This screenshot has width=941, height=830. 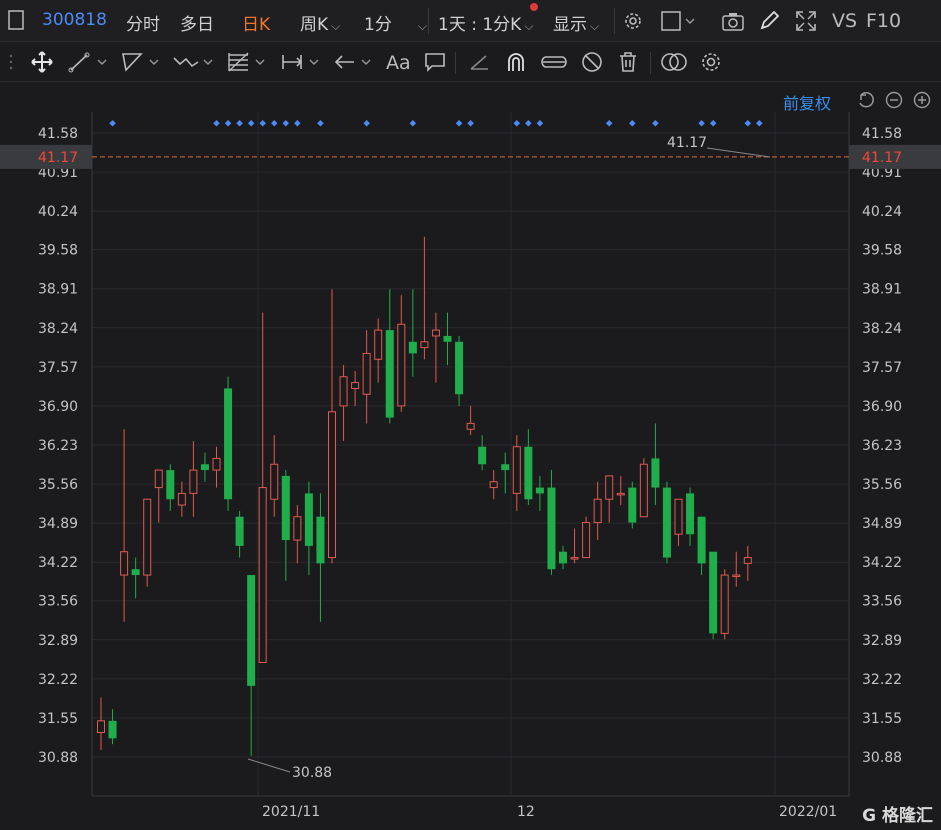 What do you see at coordinates (882, 329) in the screenshot?
I see `y-tick-label-right: 38.24` at bounding box center [882, 329].